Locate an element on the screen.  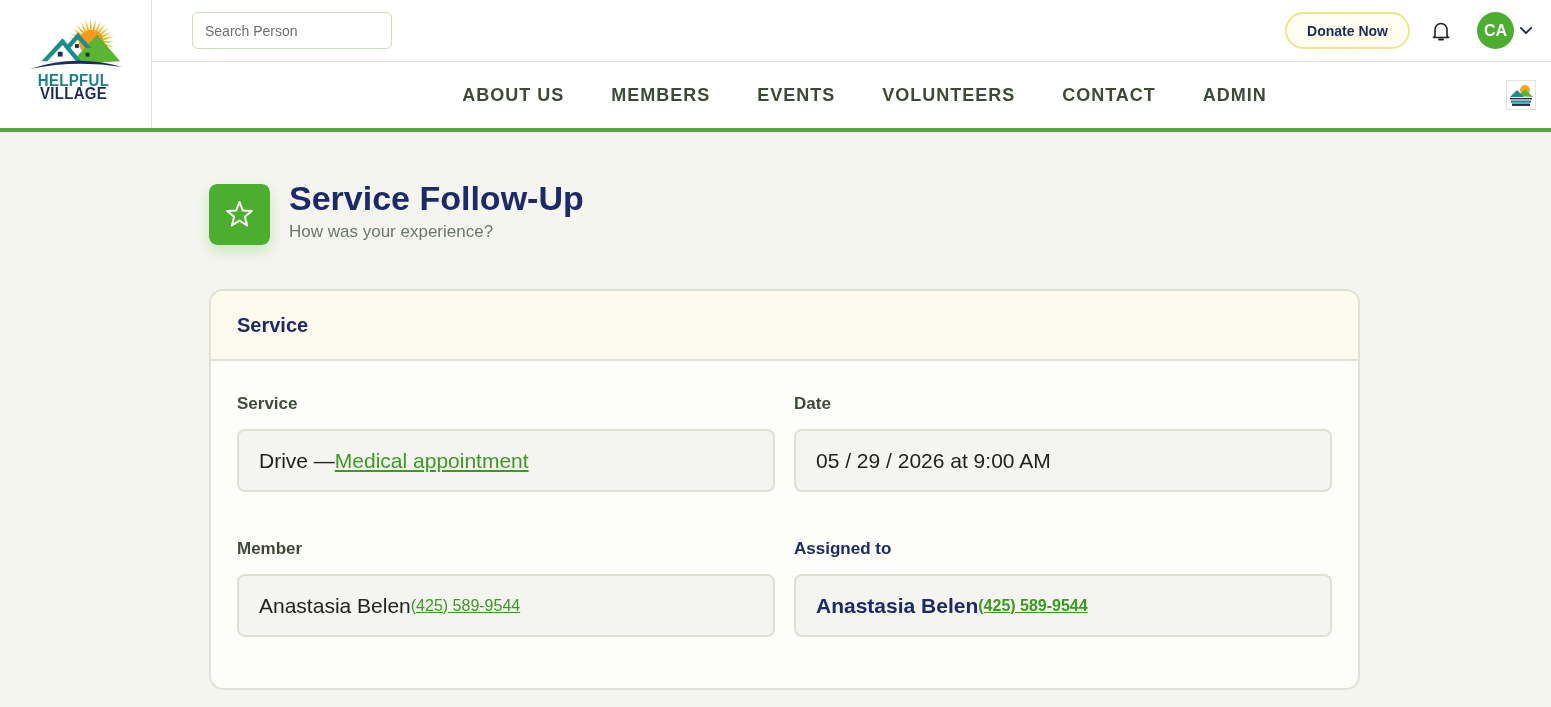
nav-link: VOLUNTEERS is located at coordinates (949, 95).